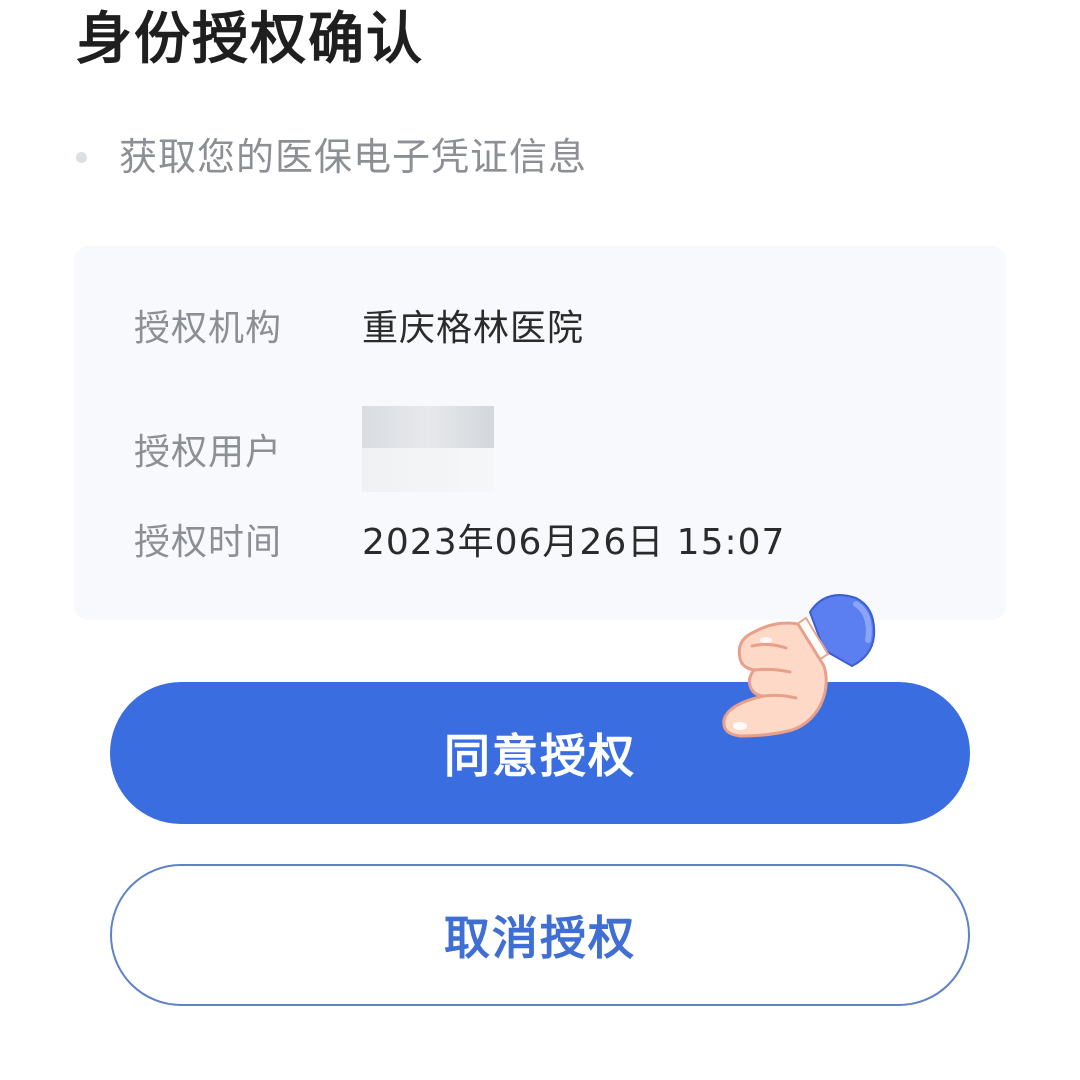 This screenshot has height=1080, width=1080. What do you see at coordinates (473, 328) in the screenshot?
I see `detail-value: 重庆格林医院` at bounding box center [473, 328].